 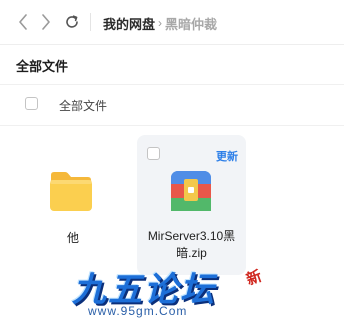 I want to click on refresh-button, so click(x=72, y=22).